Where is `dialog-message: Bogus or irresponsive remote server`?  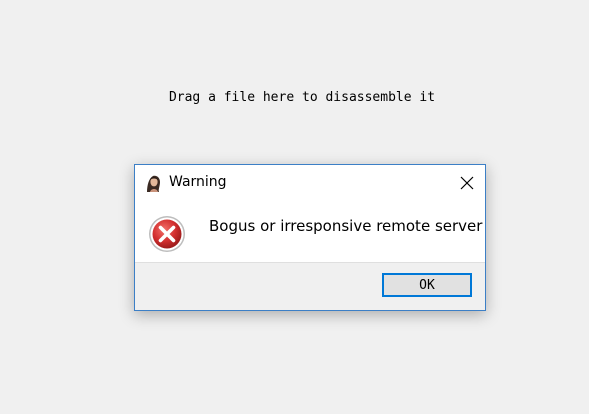
dialog-message: Bogus or irresponsive remote server is located at coordinates (346, 226).